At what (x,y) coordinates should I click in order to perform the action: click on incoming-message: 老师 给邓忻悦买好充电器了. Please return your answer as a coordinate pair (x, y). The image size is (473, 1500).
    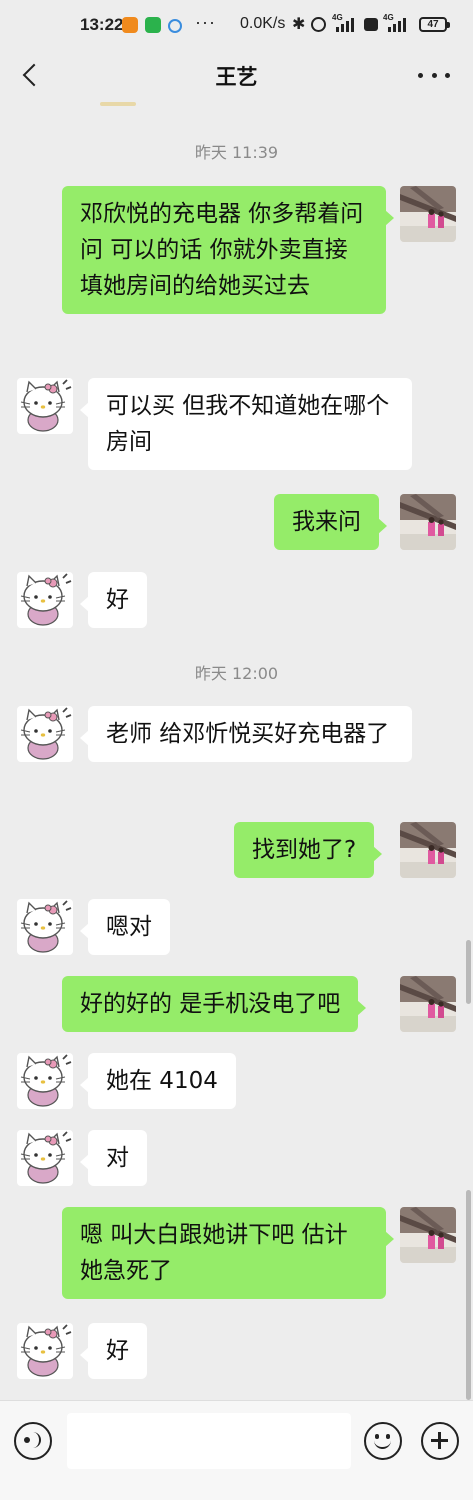
    Looking at the image, I should click on (246, 734).